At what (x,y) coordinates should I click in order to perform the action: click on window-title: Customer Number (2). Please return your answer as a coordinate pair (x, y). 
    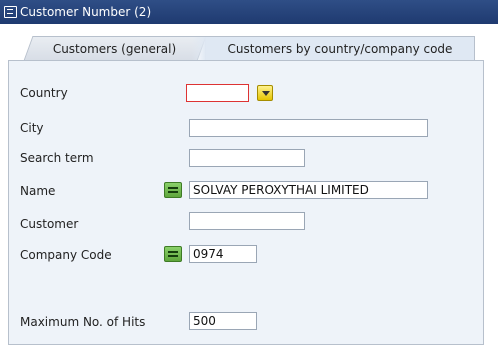
    Looking at the image, I should click on (86, 12).